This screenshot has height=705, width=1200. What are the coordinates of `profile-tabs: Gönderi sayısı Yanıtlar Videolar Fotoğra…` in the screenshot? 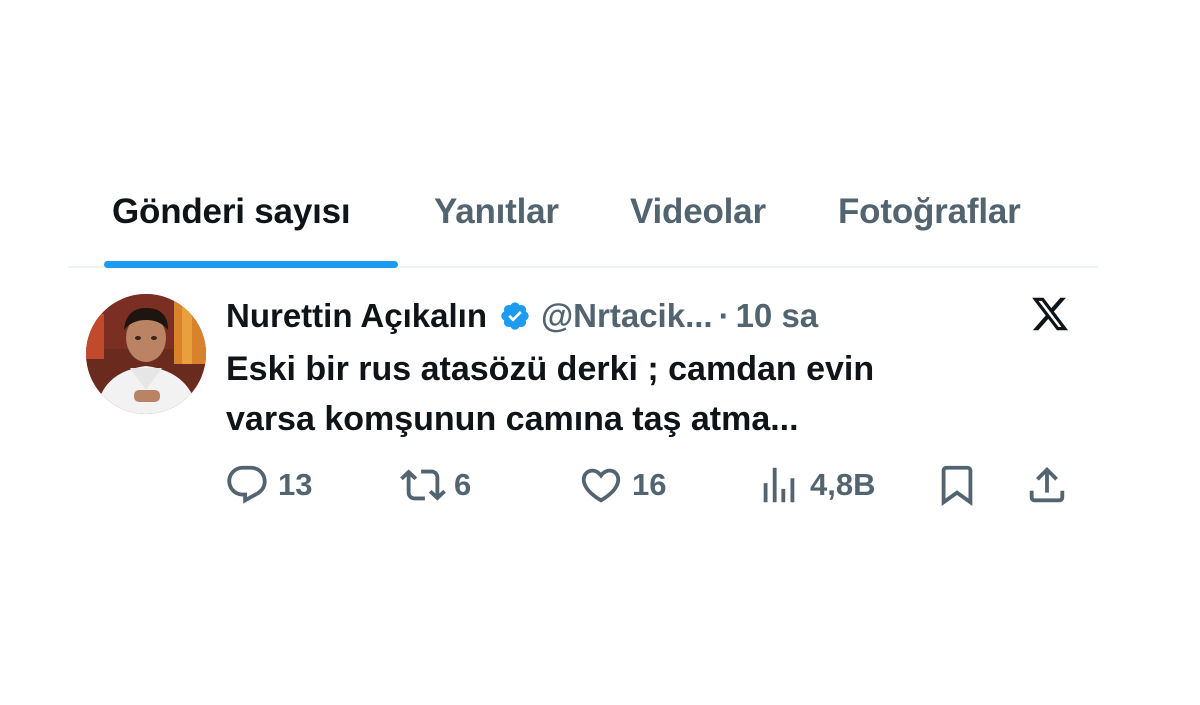 It's located at (583, 223).